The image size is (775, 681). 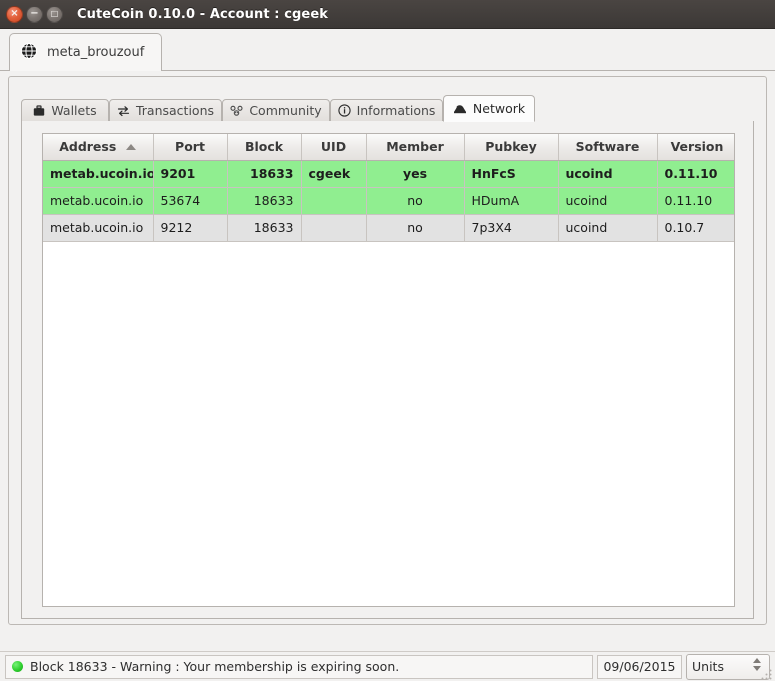 What do you see at coordinates (511, 228) in the screenshot?
I see `cell-pubkey: 7p3X4` at bounding box center [511, 228].